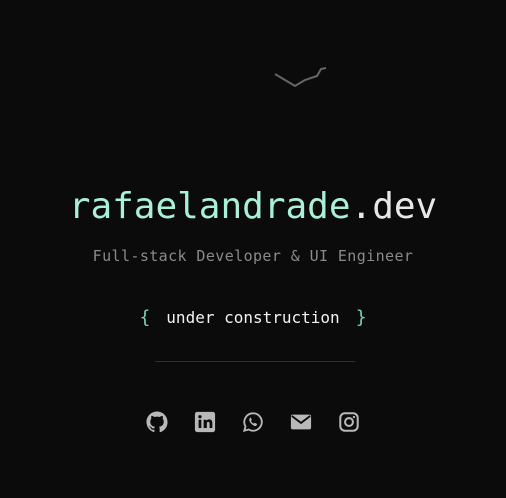 The image size is (506, 498). I want to click on site-title: rafaelandrade.dev, so click(253, 207).